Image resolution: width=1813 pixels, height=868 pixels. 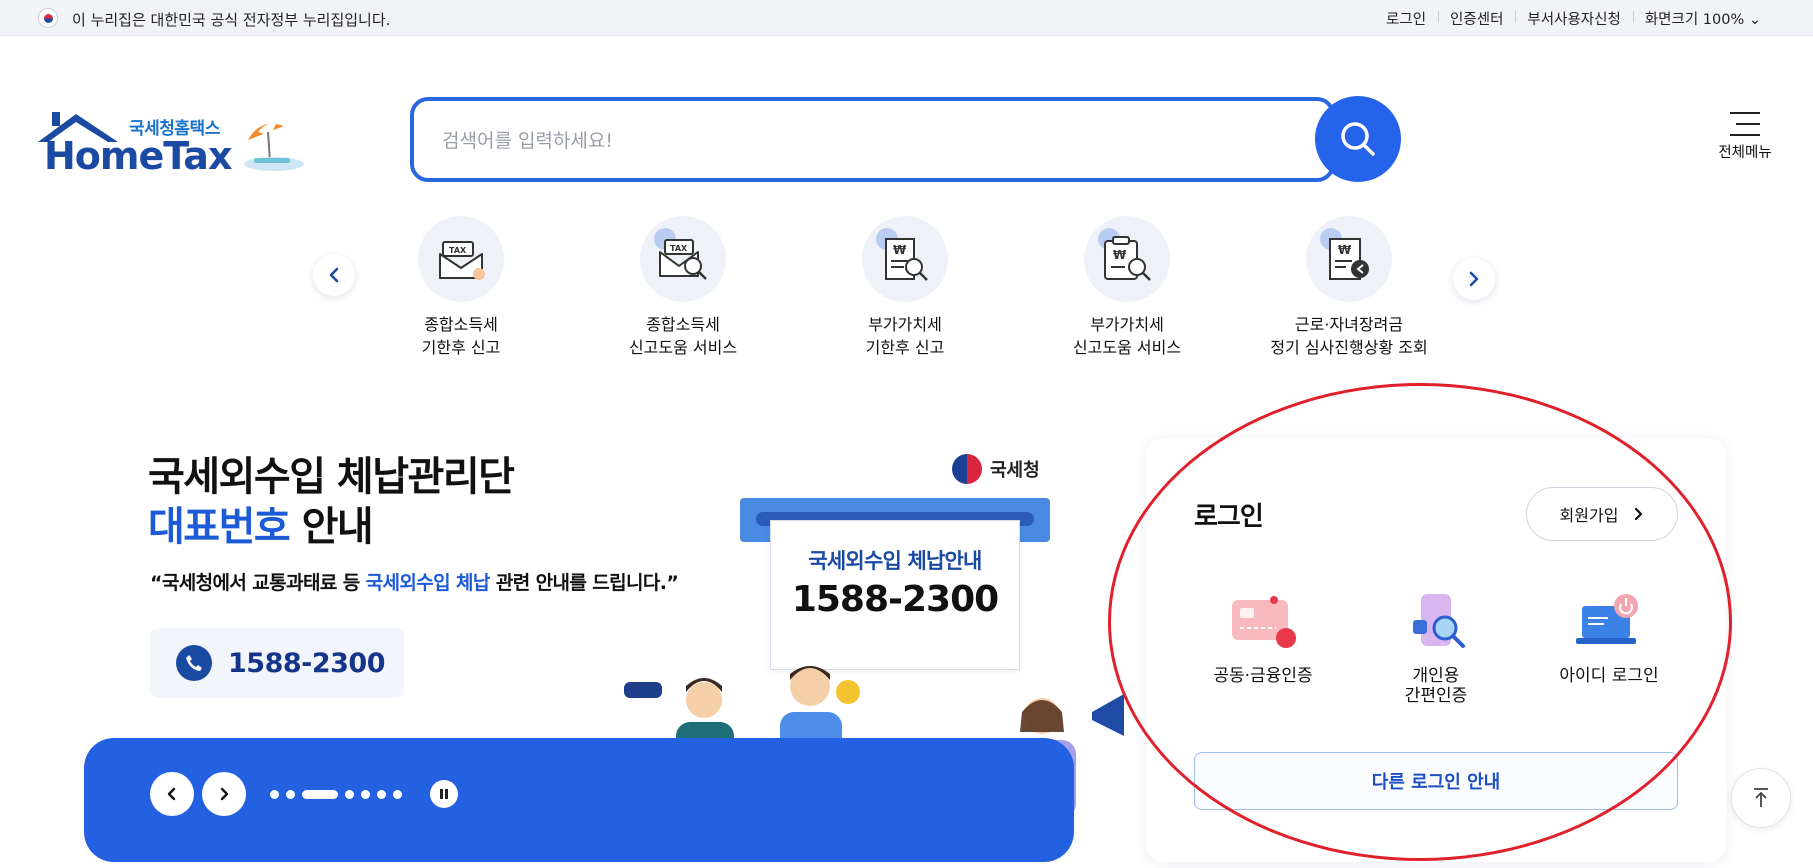 I want to click on search-input, so click(x=832, y=141).